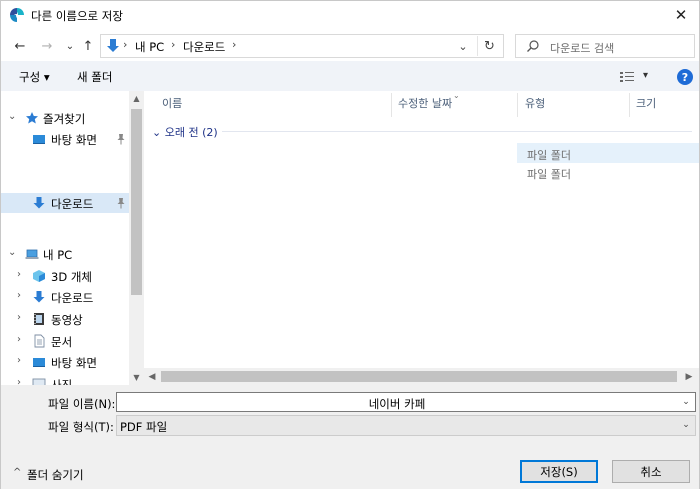  I want to click on chevron-down-icon: ▾, so click(646, 75).